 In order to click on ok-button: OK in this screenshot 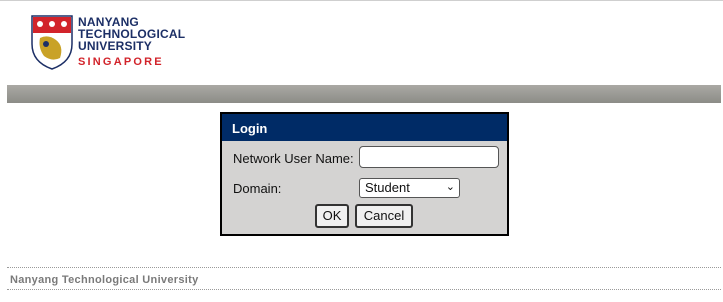, I will do `click(332, 216)`.